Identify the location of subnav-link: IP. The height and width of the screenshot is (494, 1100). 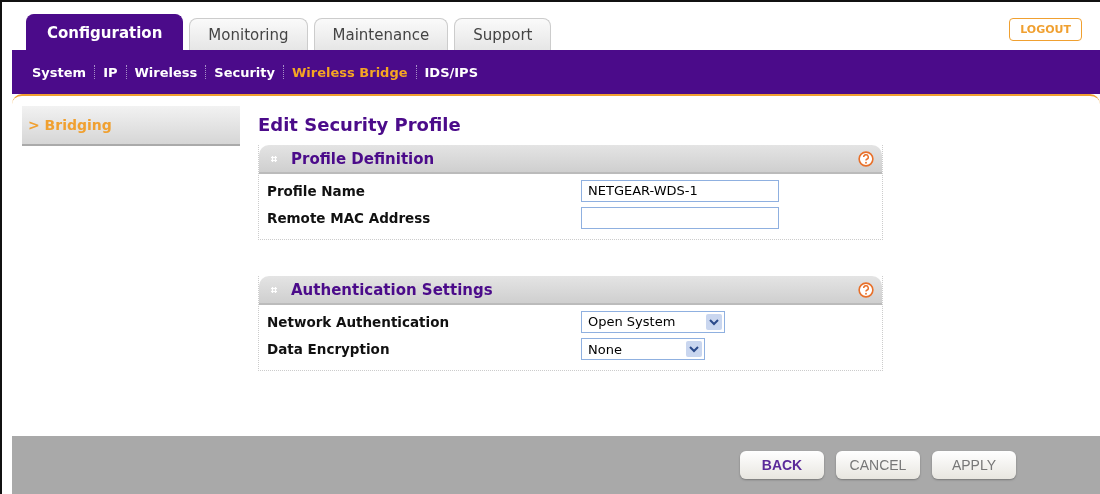
(110, 72).